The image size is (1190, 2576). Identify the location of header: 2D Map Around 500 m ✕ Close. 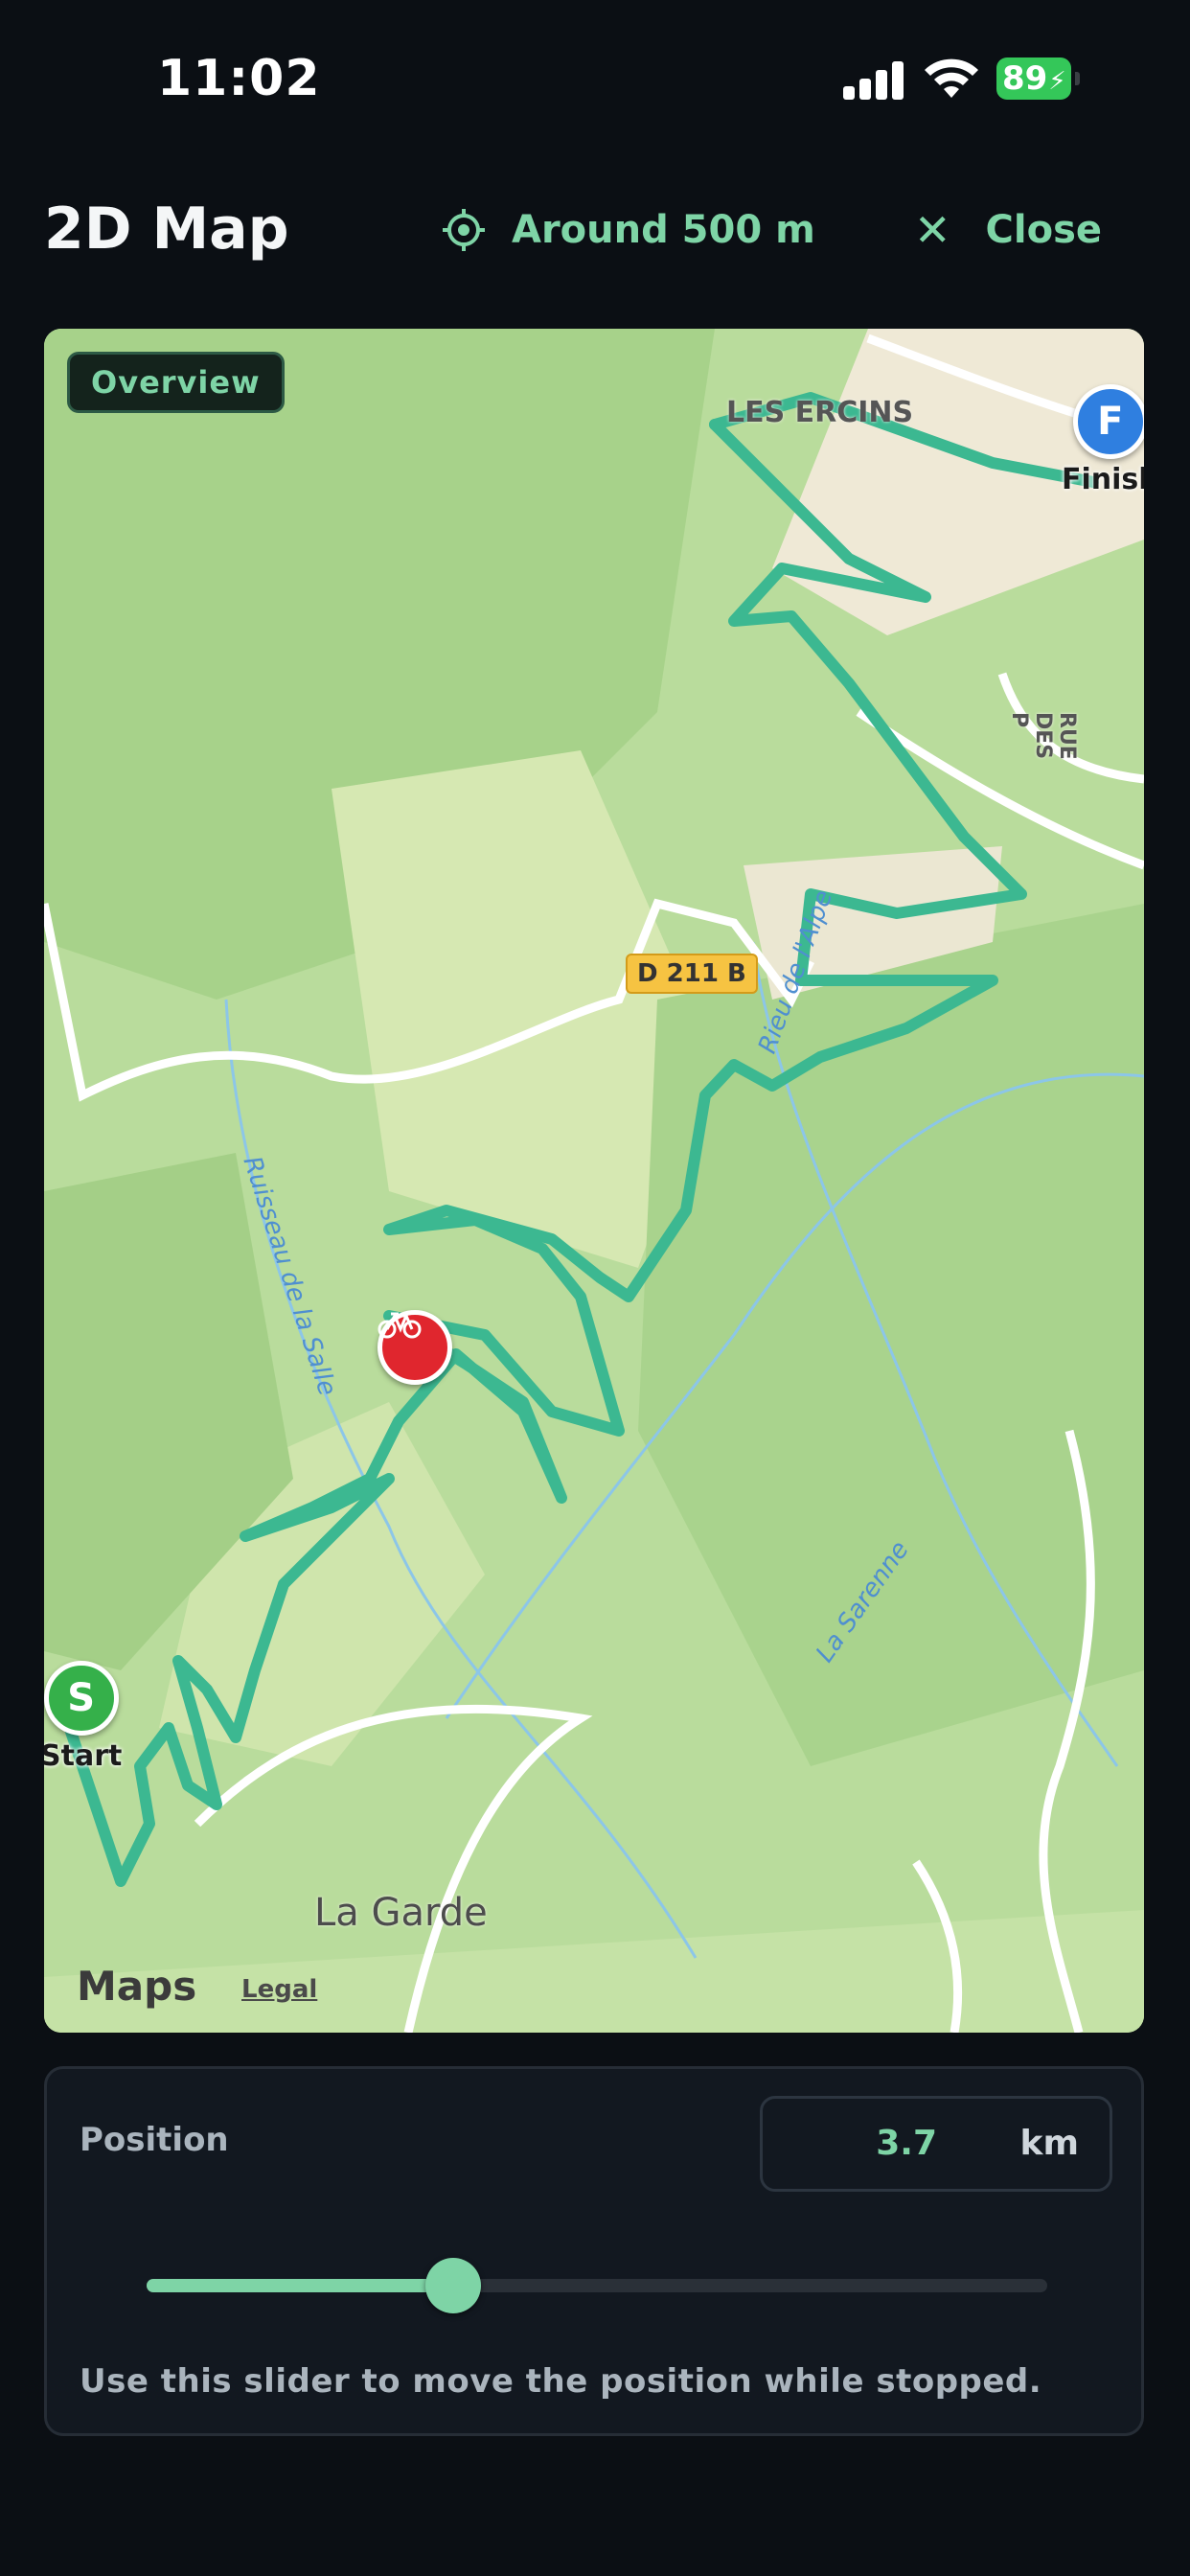
(595, 230).